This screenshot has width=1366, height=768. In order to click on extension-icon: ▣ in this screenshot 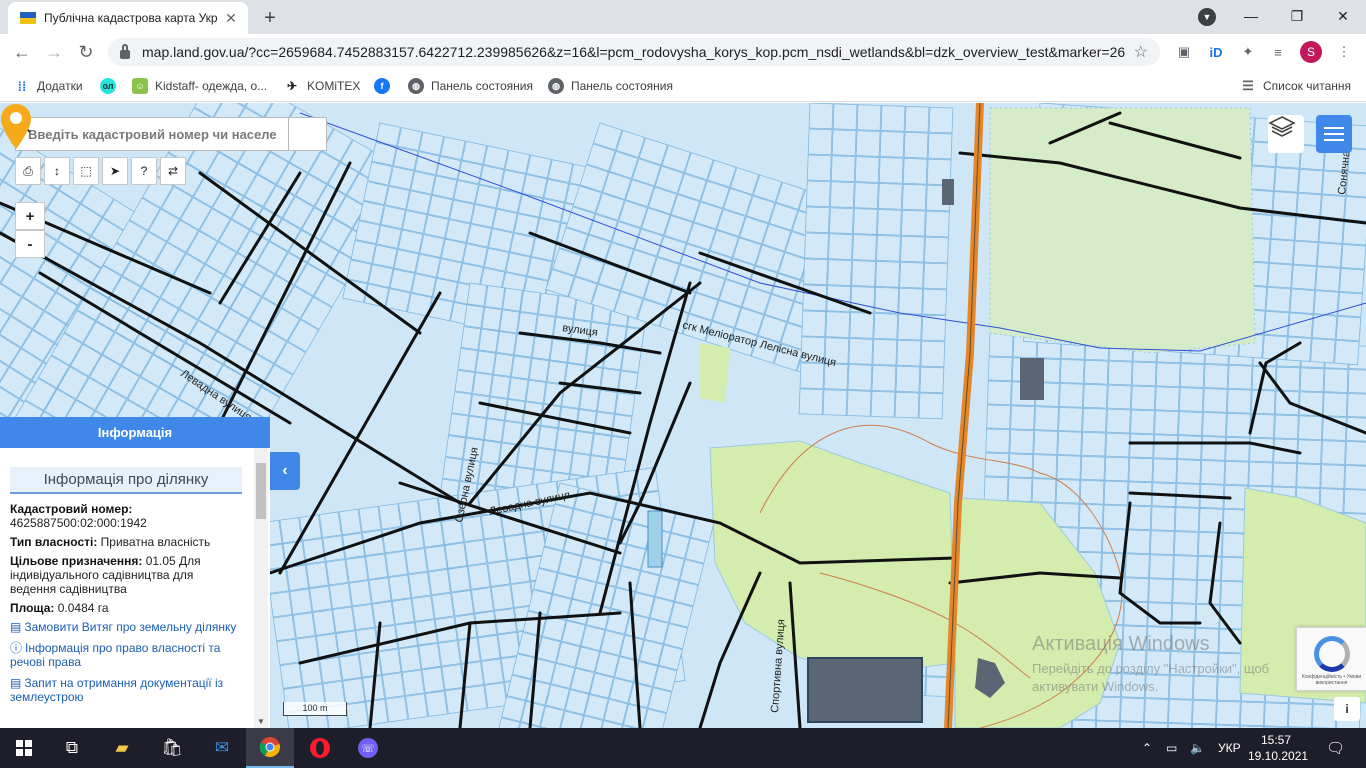, I will do `click(1184, 52)`.